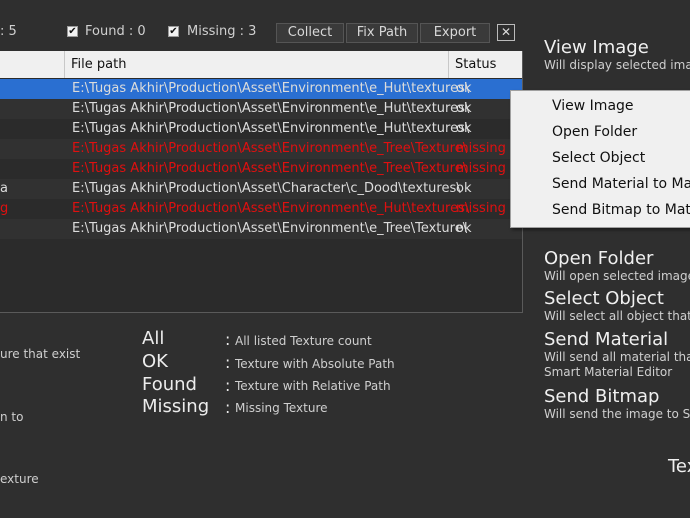 This screenshot has height=518, width=690. What do you see at coordinates (608, 372) in the screenshot?
I see `help-desc-send-material-2: Smart Material Editor` at bounding box center [608, 372].